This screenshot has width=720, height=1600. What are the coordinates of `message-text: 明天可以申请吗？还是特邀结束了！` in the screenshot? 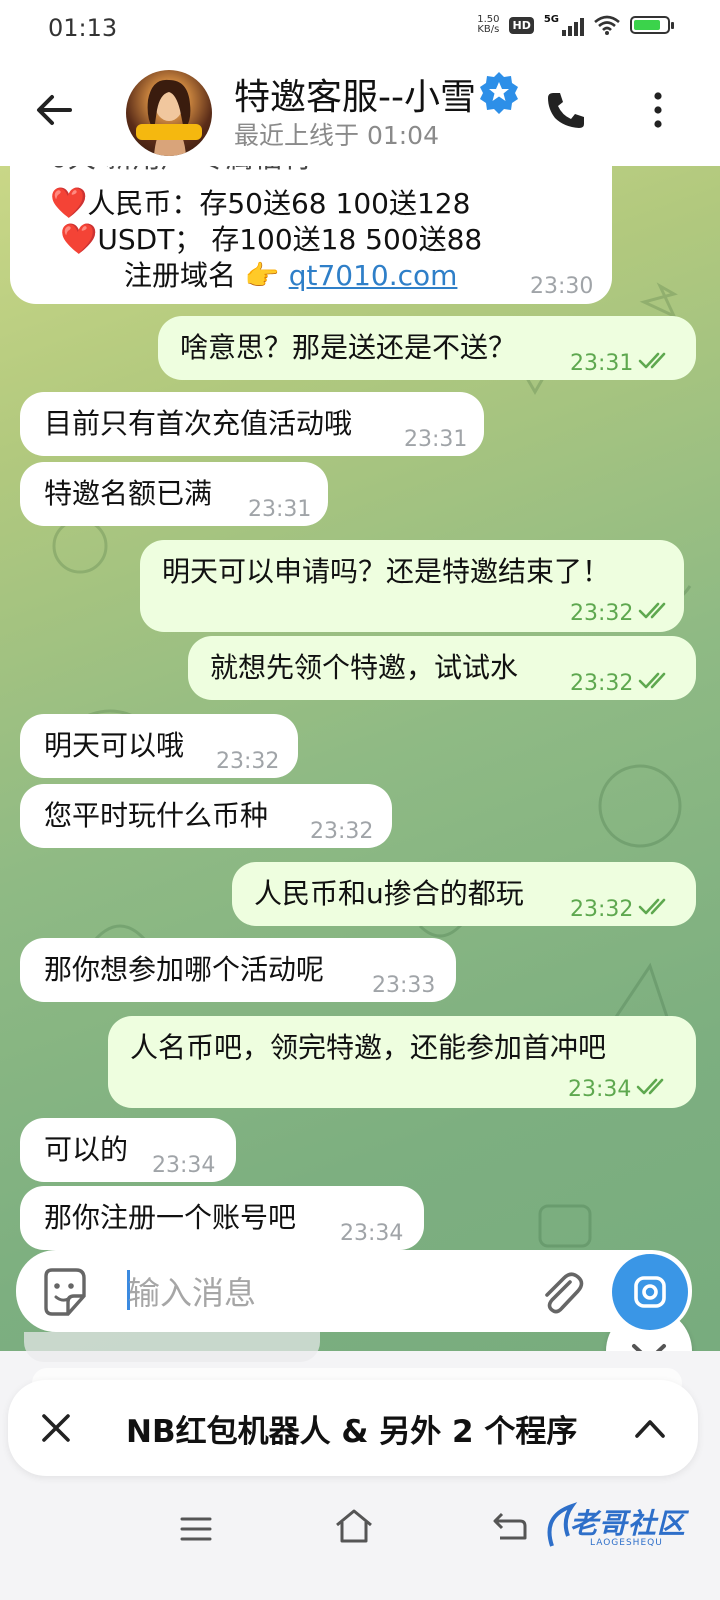 It's located at (386, 571).